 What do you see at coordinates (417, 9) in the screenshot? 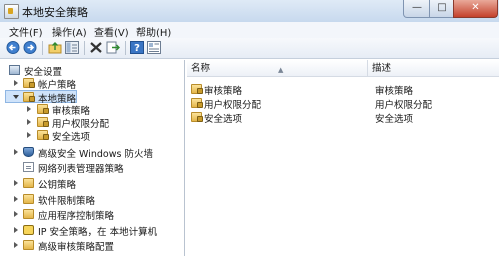
I see `minimize-button: —` at bounding box center [417, 9].